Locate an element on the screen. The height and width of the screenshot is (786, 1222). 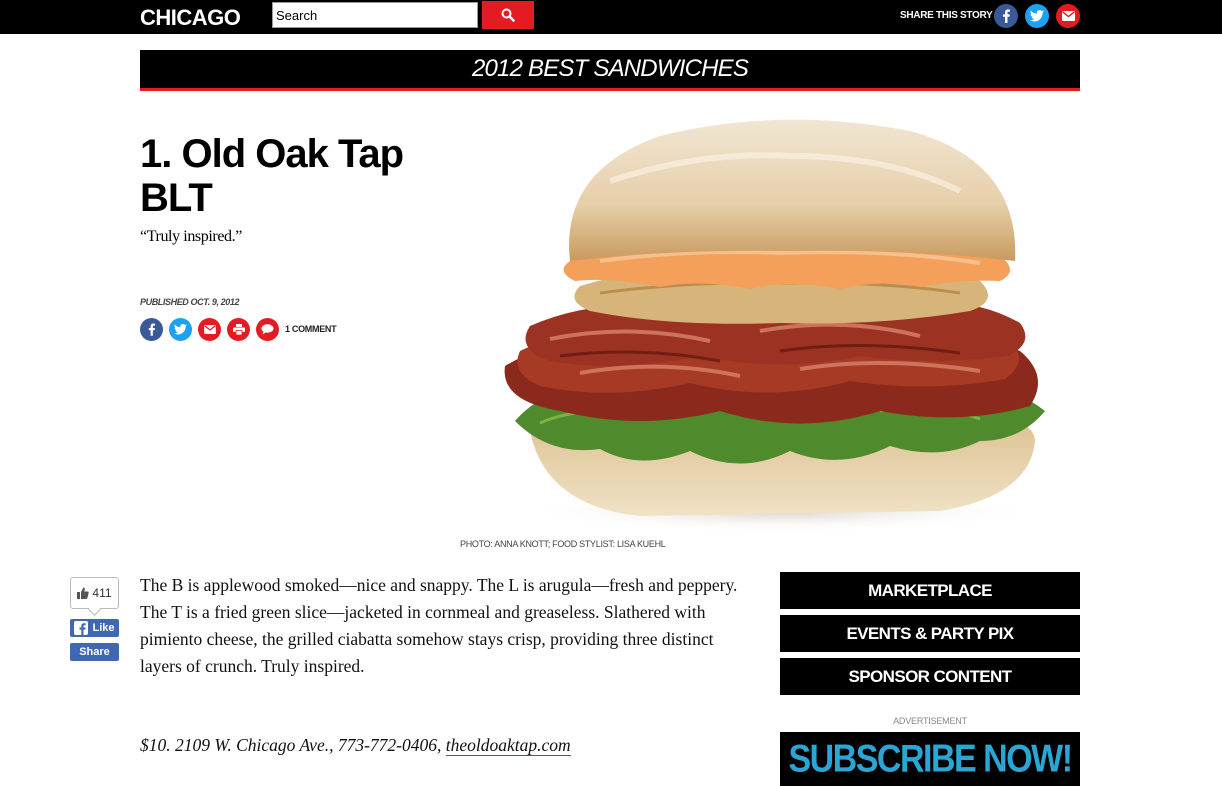
header-twitter-share is located at coordinates (1037, 16).